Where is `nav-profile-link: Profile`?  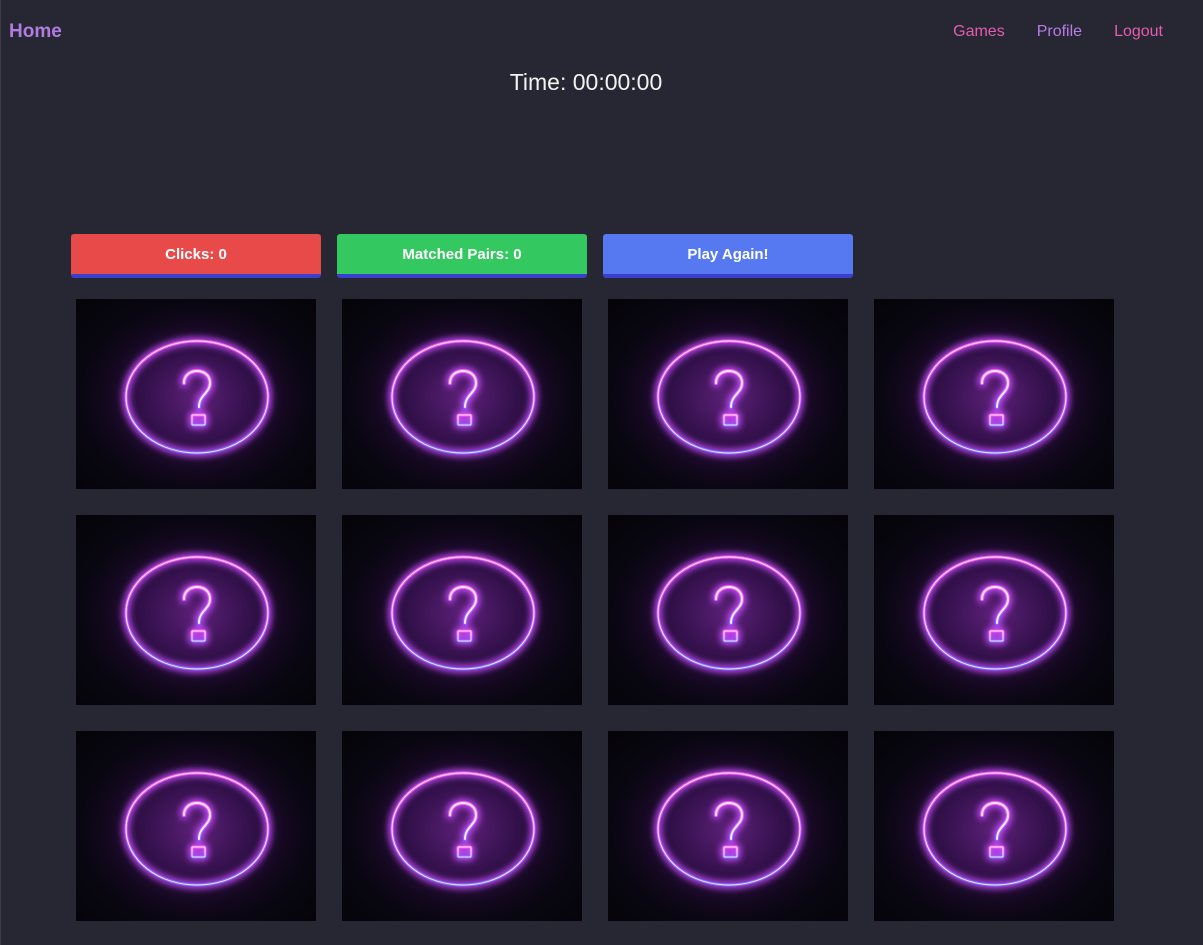
nav-profile-link: Profile is located at coordinates (1059, 32).